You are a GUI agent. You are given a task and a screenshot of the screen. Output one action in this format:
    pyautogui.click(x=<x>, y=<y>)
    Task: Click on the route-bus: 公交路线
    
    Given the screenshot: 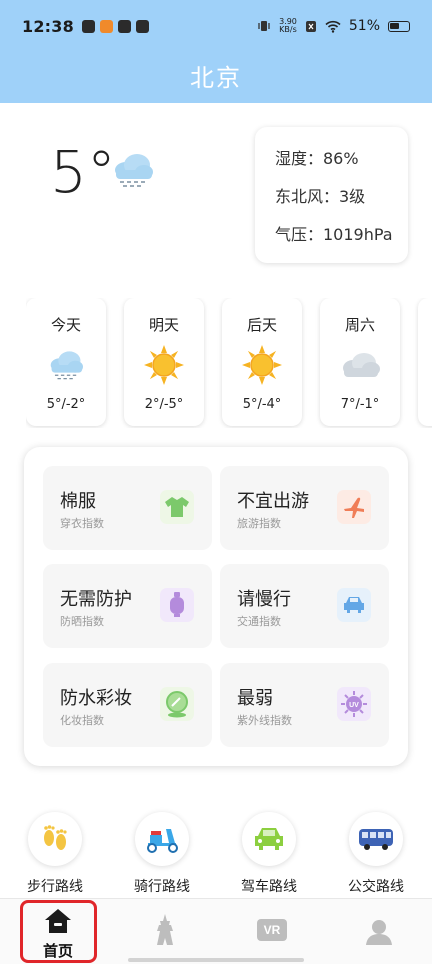 What is the action you would take?
    pyautogui.click(x=376, y=854)
    